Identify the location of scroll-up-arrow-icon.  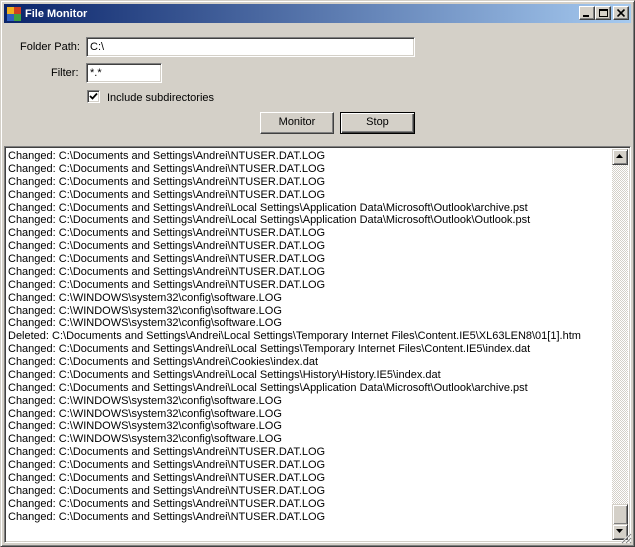
(619, 156).